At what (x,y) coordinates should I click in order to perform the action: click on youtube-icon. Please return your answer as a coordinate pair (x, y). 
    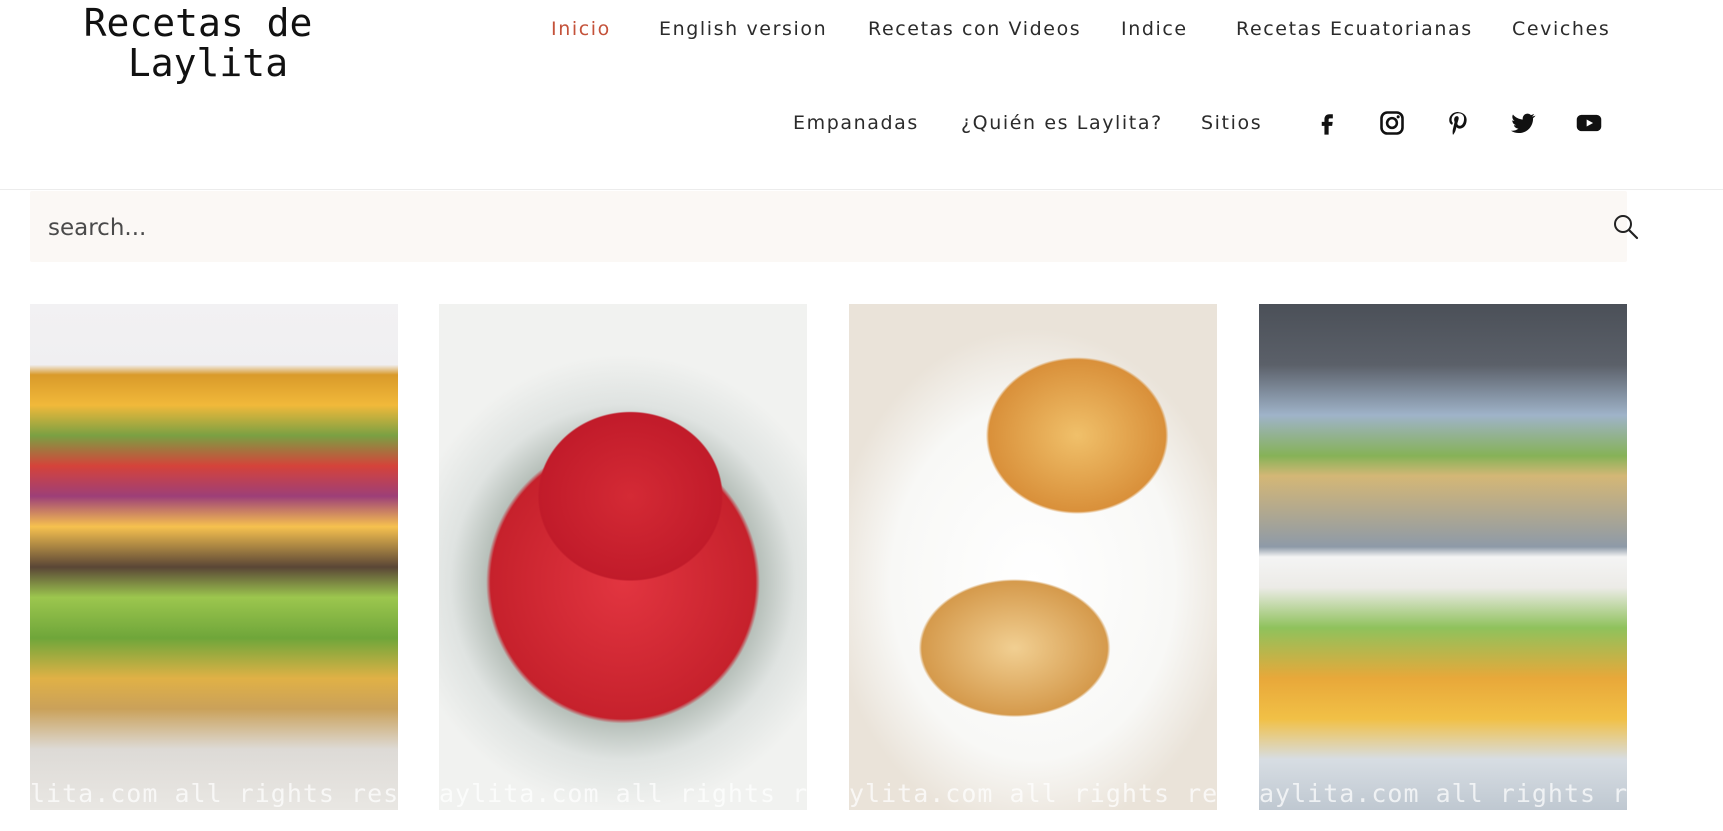
    Looking at the image, I should click on (1589, 123).